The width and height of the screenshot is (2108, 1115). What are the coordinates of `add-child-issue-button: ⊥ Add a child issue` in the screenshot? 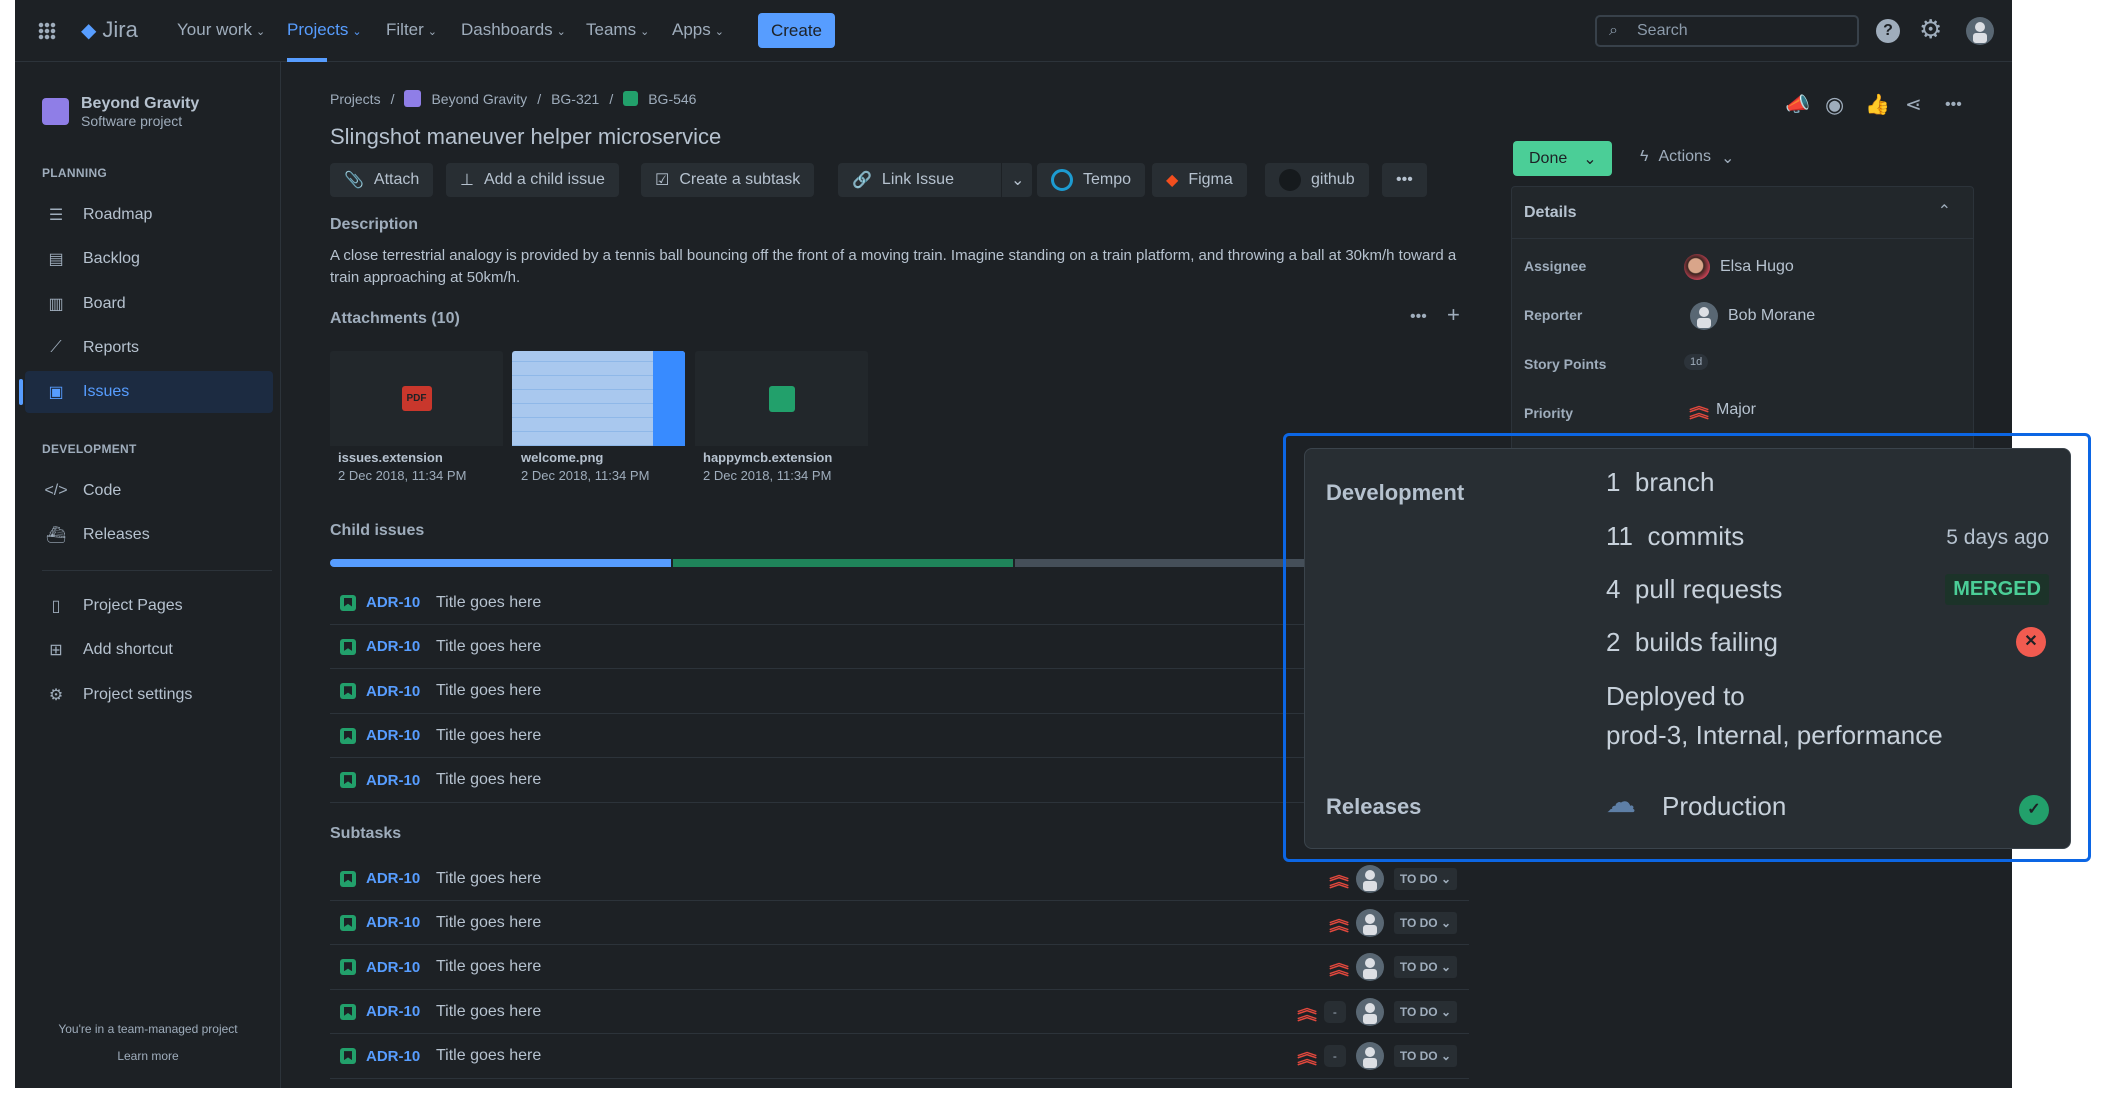 It's located at (532, 180).